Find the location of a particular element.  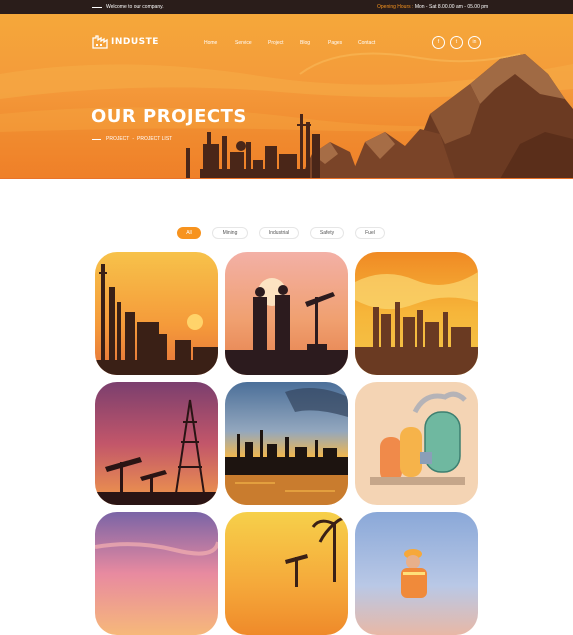

welcome-text: Welcome to our company. is located at coordinates (135, 7).